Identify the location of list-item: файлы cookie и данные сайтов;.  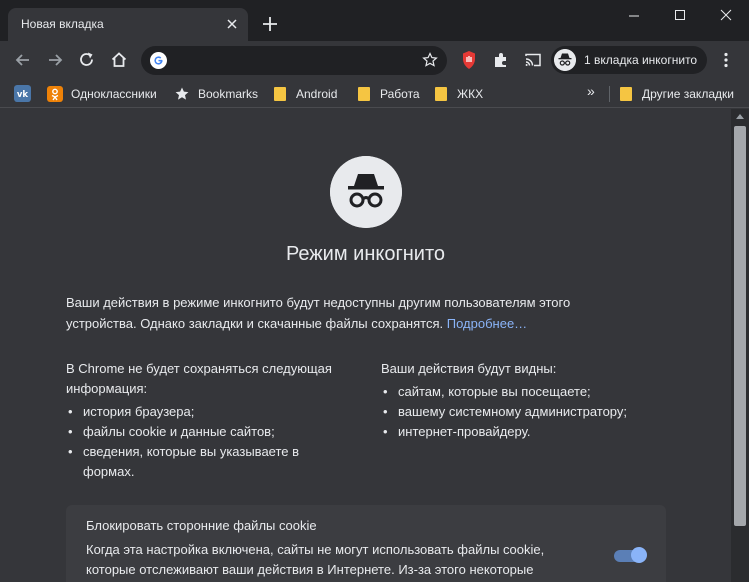
(203, 432).